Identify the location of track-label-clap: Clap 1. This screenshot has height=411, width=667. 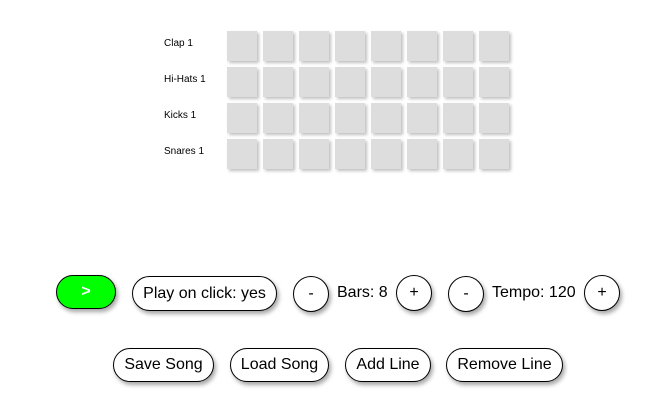
(178, 43).